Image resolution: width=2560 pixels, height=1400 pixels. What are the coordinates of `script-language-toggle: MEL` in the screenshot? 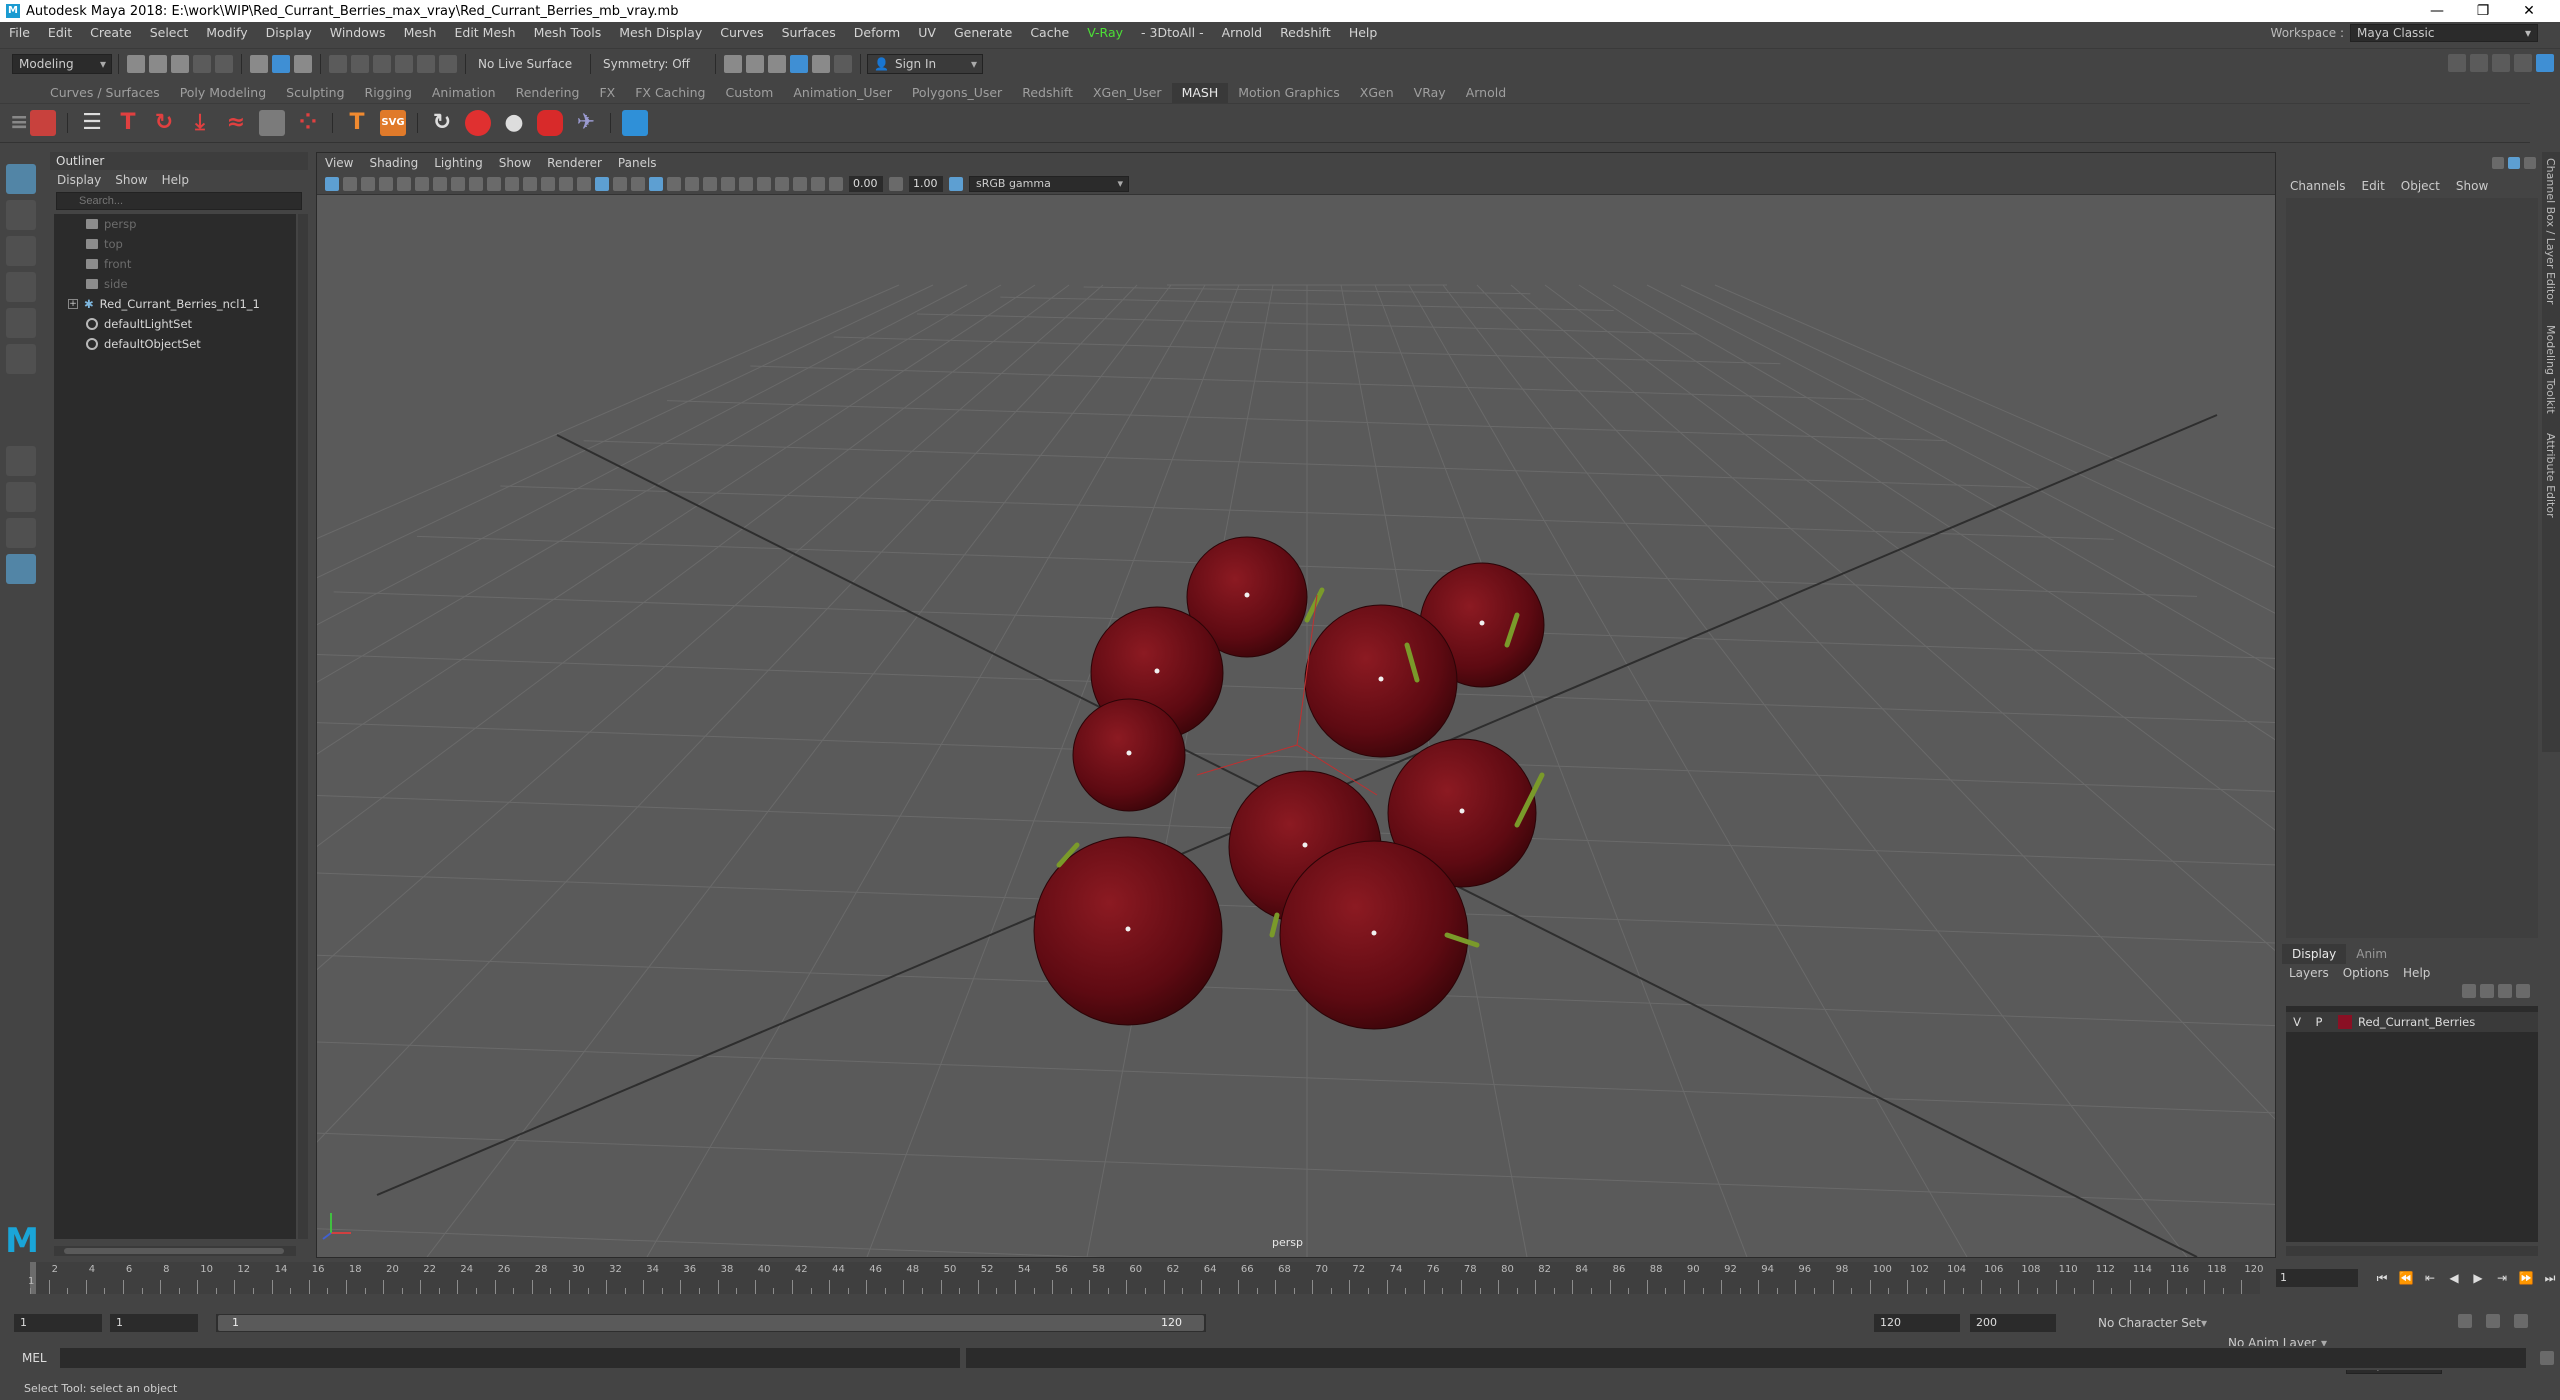 It's located at (27, 1358).